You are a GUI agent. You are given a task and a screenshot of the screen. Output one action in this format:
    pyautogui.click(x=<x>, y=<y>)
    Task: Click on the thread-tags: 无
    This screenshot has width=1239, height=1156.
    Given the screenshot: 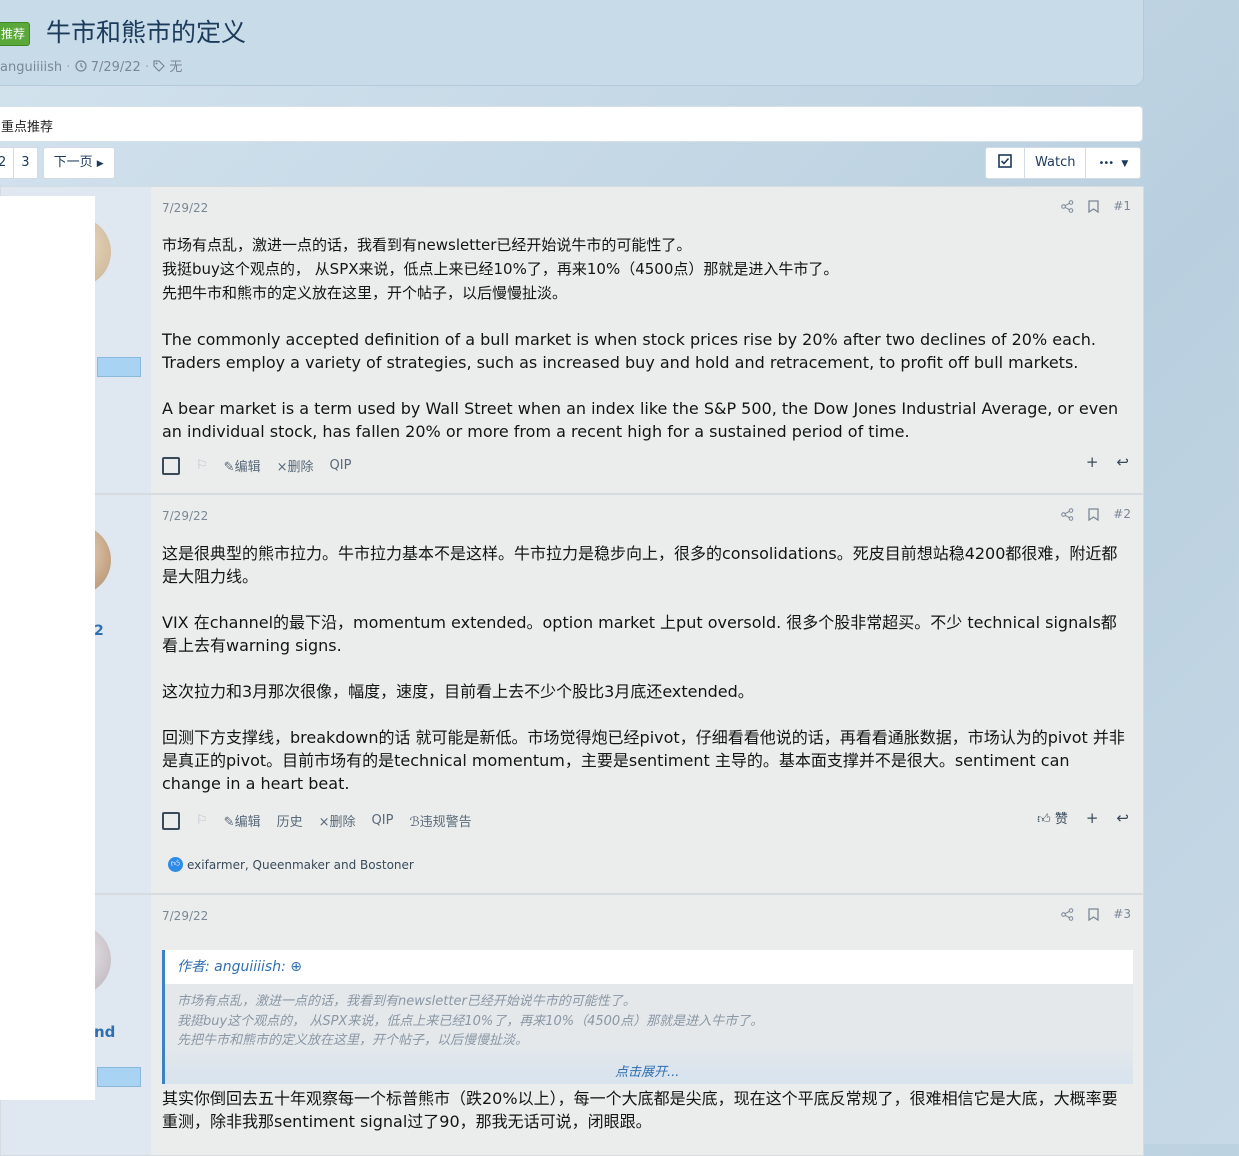 What is the action you would take?
    pyautogui.click(x=175, y=67)
    